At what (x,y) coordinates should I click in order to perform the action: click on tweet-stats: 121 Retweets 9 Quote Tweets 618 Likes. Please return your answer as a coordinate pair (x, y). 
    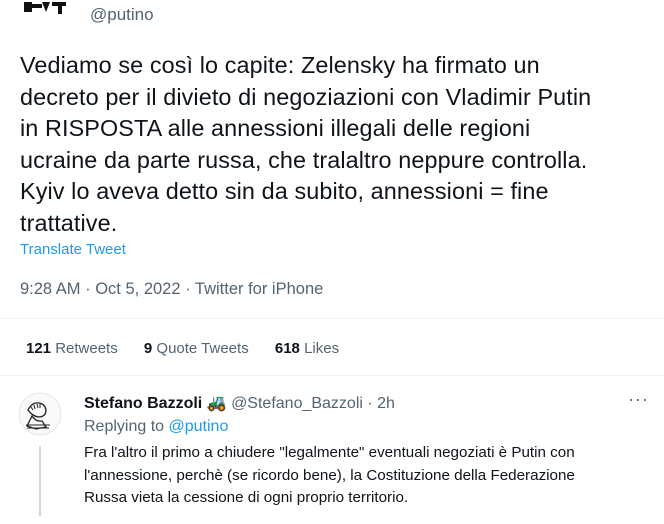
    Looking at the image, I should click on (193, 348).